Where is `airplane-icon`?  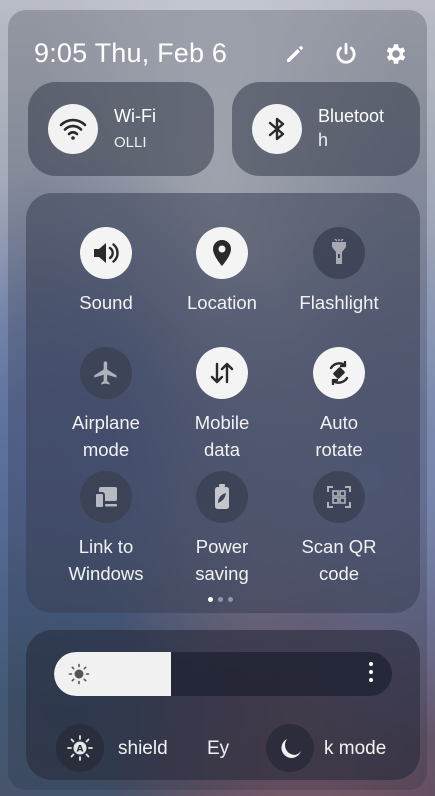
airplane-icon is located at coordinates (106, 373).